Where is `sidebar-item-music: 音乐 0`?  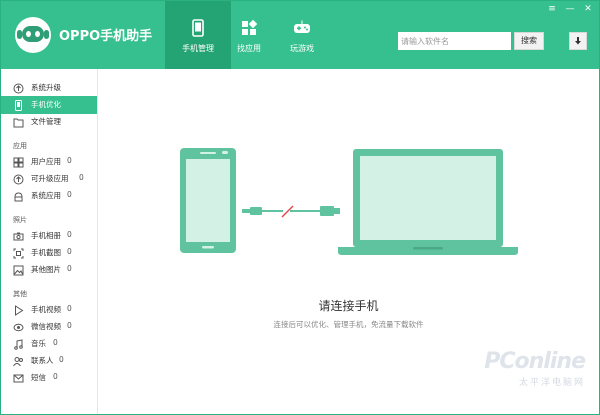
sidebar-item-music: 音乐 0 is located at coordinates (49, 344).